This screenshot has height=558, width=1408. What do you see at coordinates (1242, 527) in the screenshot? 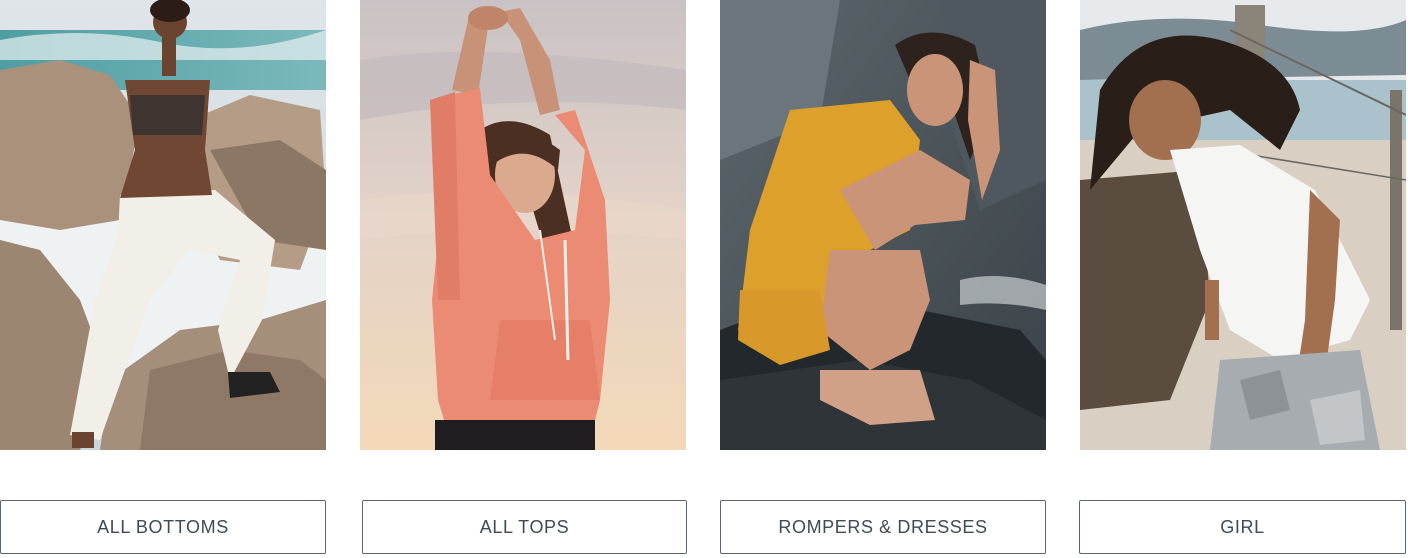
I see `girl-button: GIRL` at bounding box center [1242, 527].